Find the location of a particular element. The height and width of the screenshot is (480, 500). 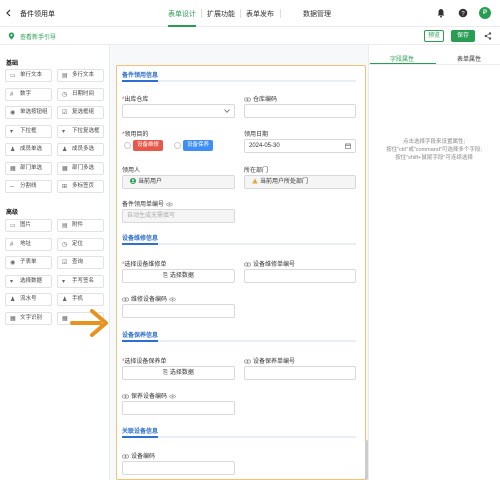

component-icon: ▦ is located at coordinates (65, 318).